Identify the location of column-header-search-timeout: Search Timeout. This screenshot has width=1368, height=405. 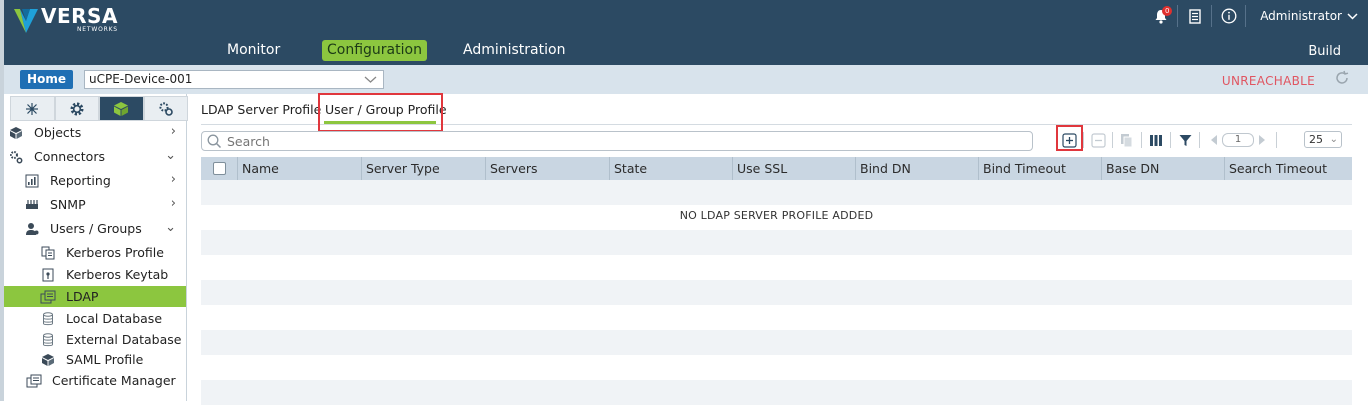
(1288, 168).